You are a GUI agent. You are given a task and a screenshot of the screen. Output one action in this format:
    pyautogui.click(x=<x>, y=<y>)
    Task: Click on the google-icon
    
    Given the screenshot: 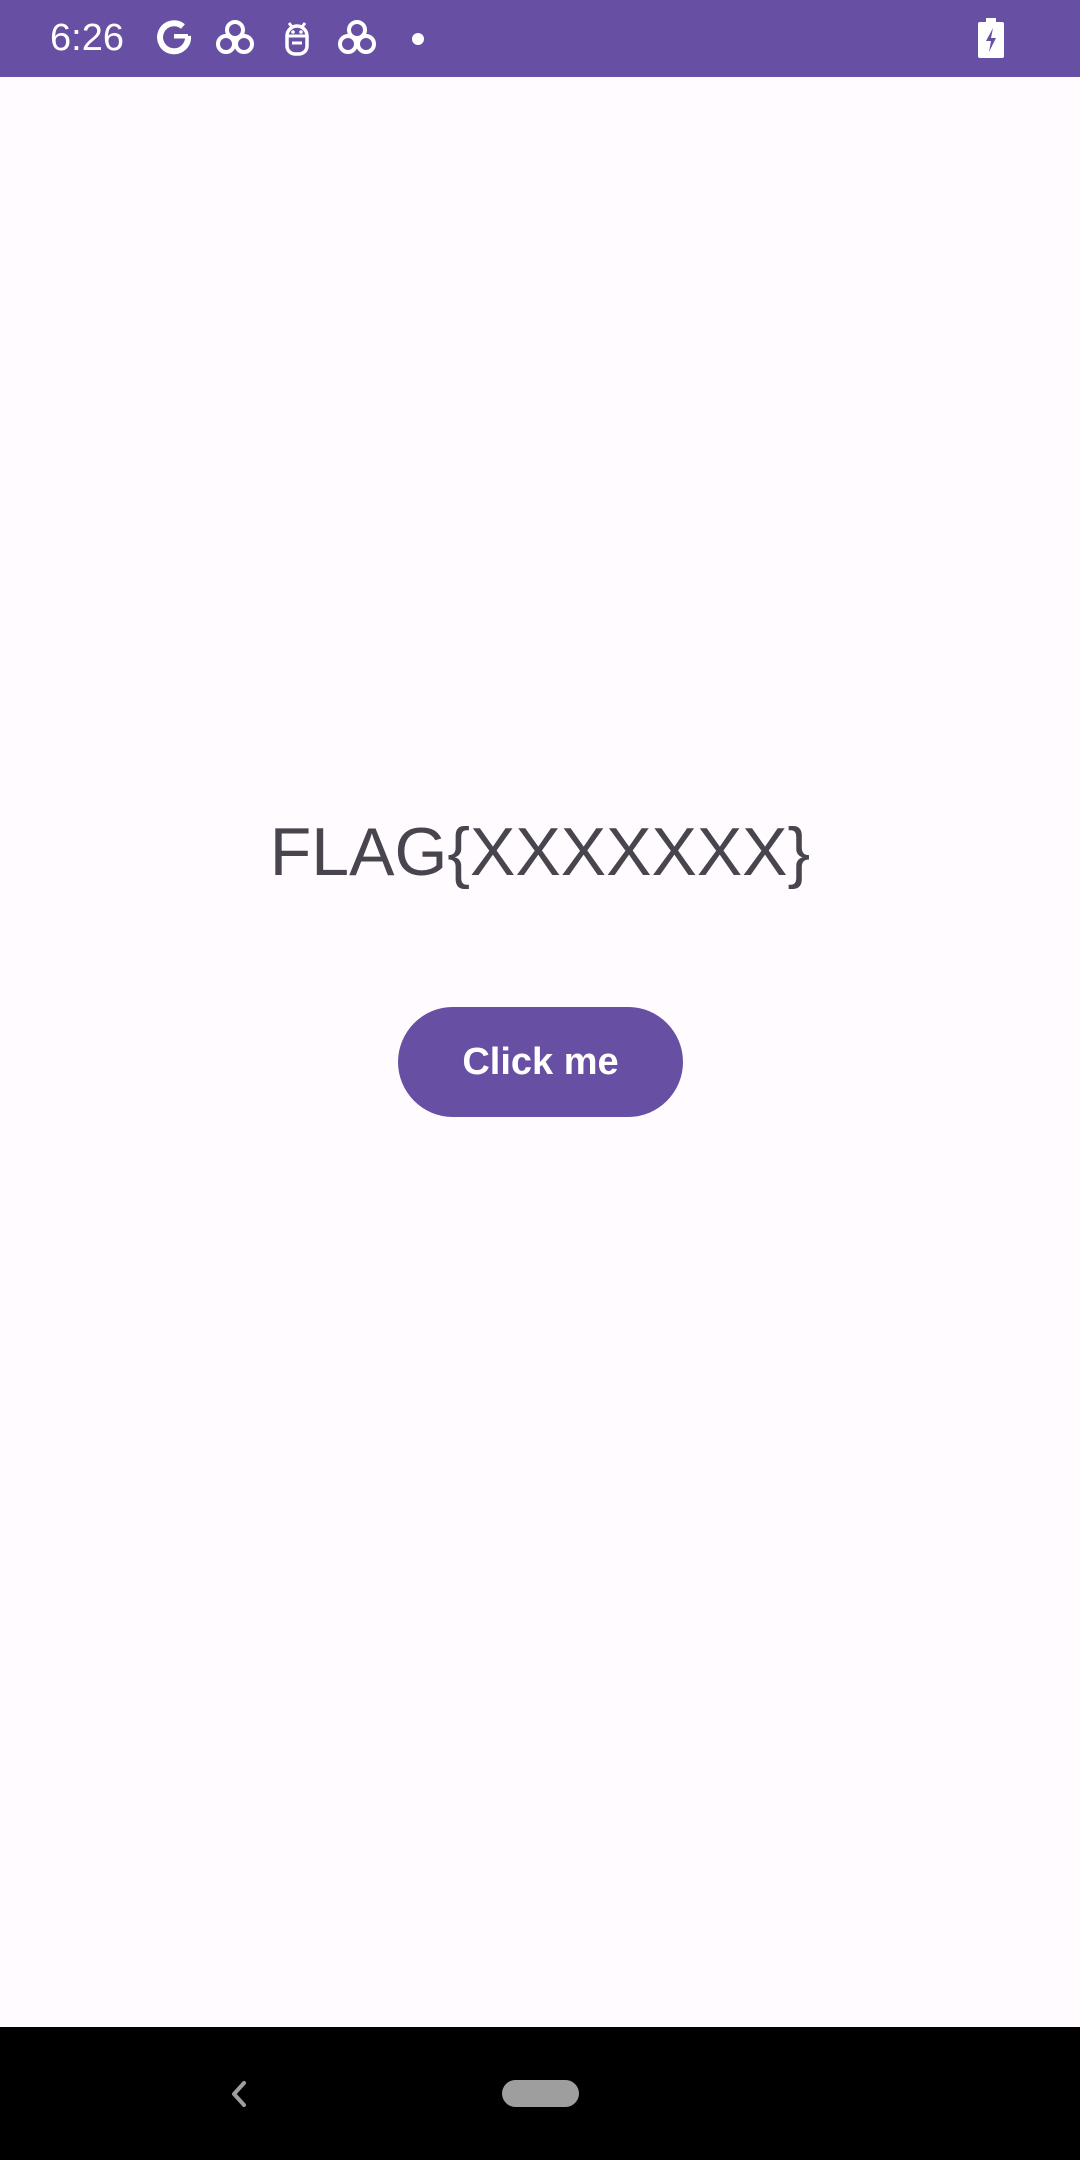 What is the action you would take?
    pyautogui.click(x=174, y=37)
    